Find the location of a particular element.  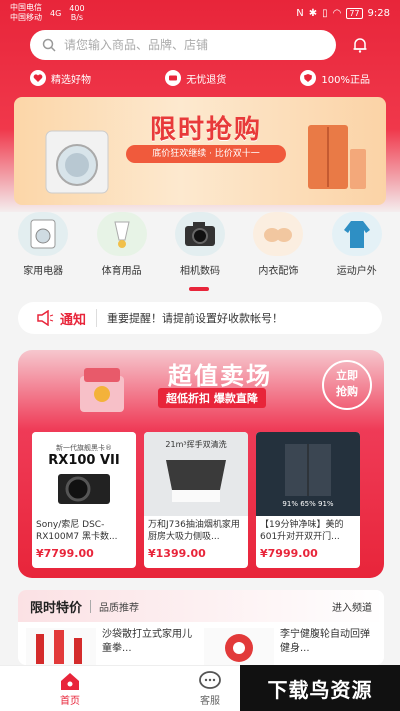

buy-now-line2: 抢购 is located at coordinates (347, 391).